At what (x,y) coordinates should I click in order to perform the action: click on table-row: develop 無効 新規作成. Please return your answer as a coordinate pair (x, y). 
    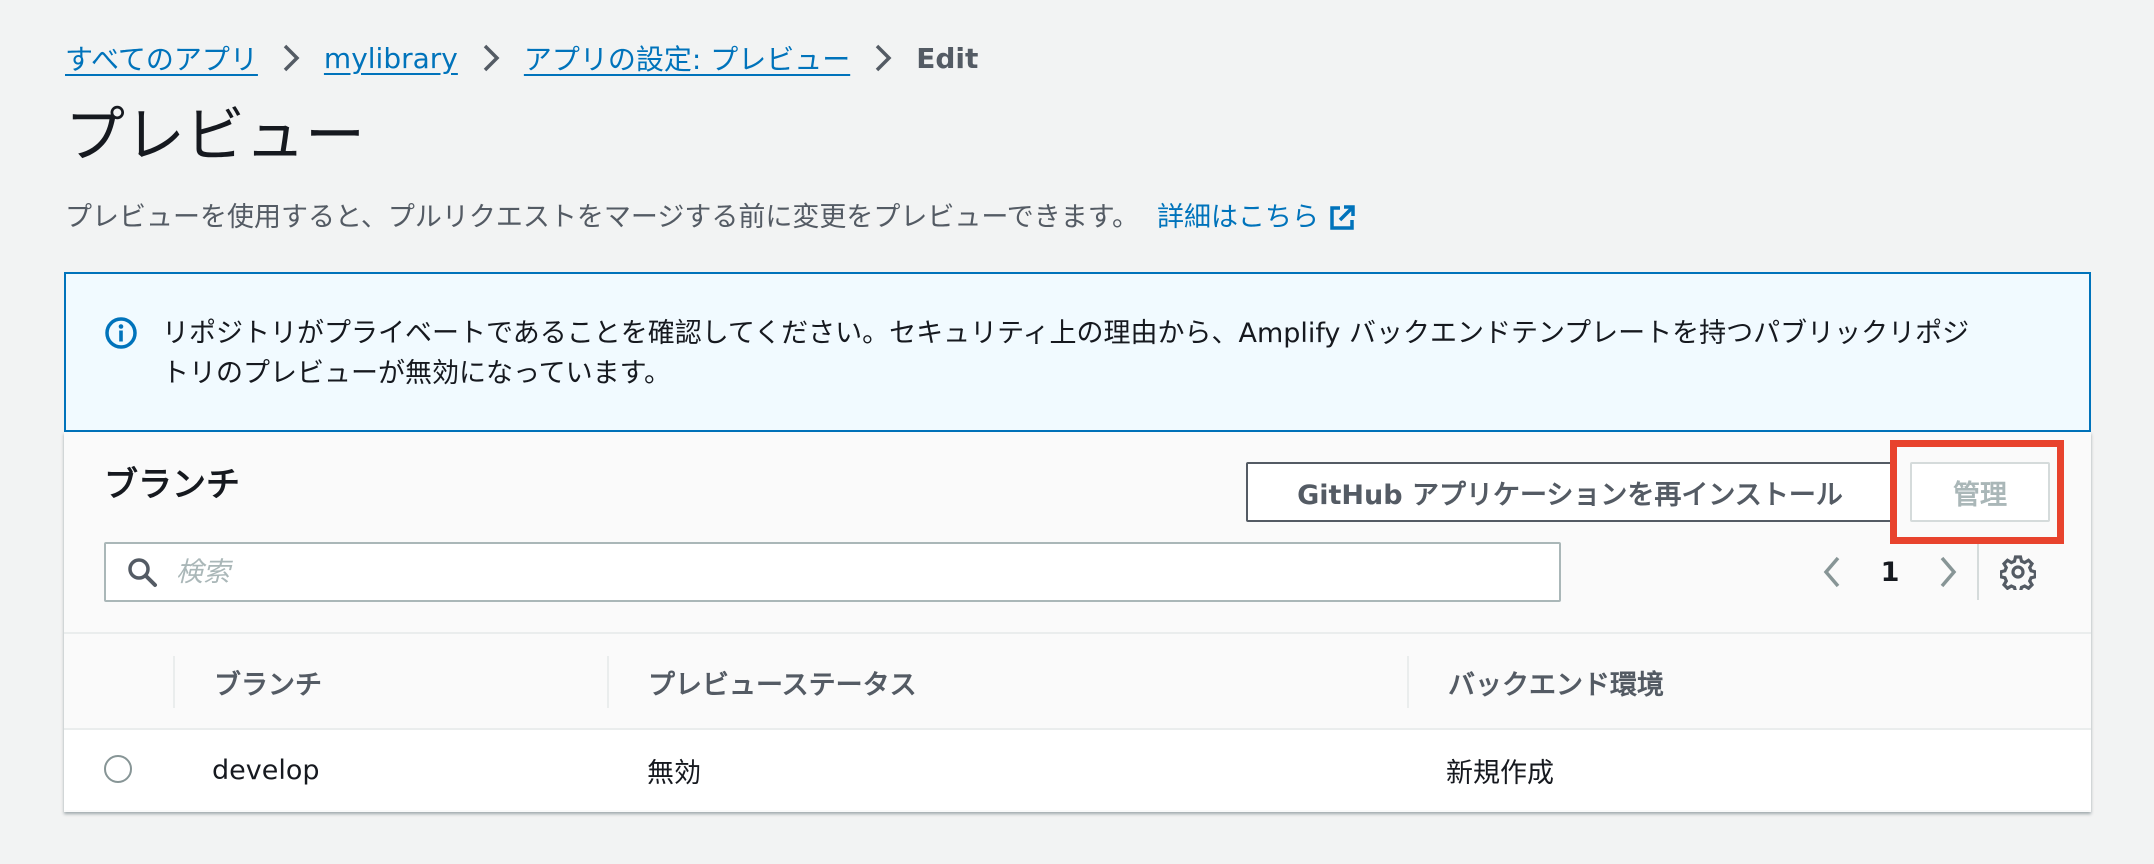
    Looking at the image, I should click on (1077, 770).